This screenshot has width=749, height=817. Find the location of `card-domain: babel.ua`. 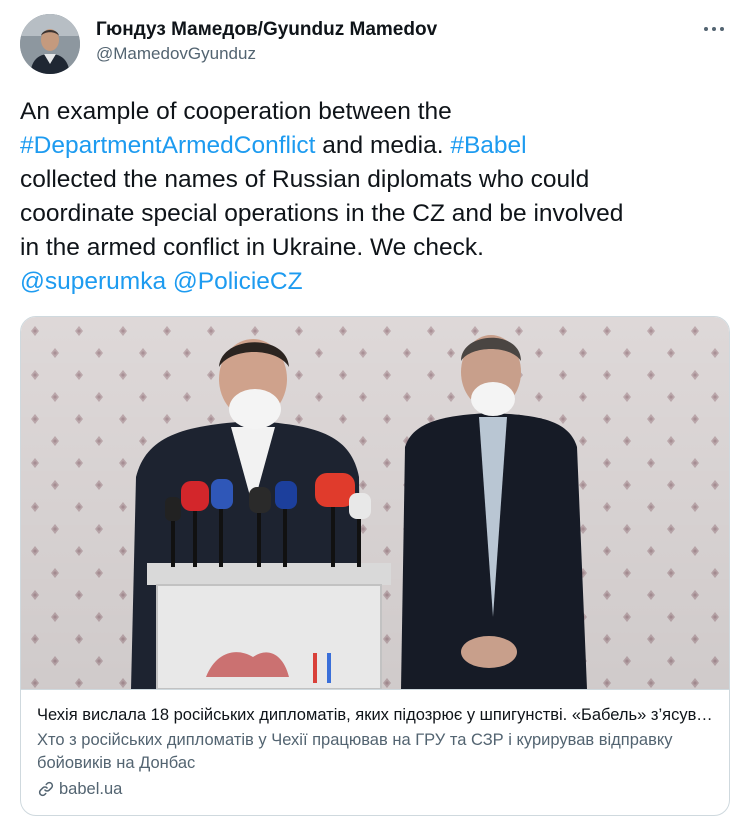

card-domain: babel.ua is located at coordinates (376, 789).